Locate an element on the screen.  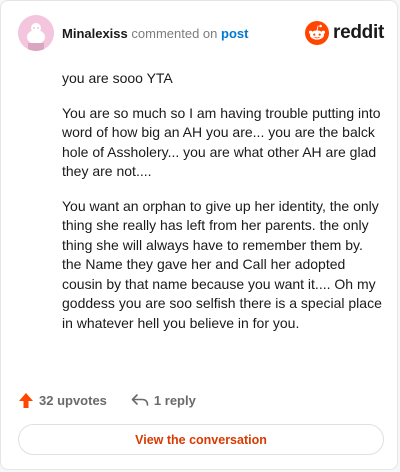
reply-arrow-icon is located at coordinates (140, 400).